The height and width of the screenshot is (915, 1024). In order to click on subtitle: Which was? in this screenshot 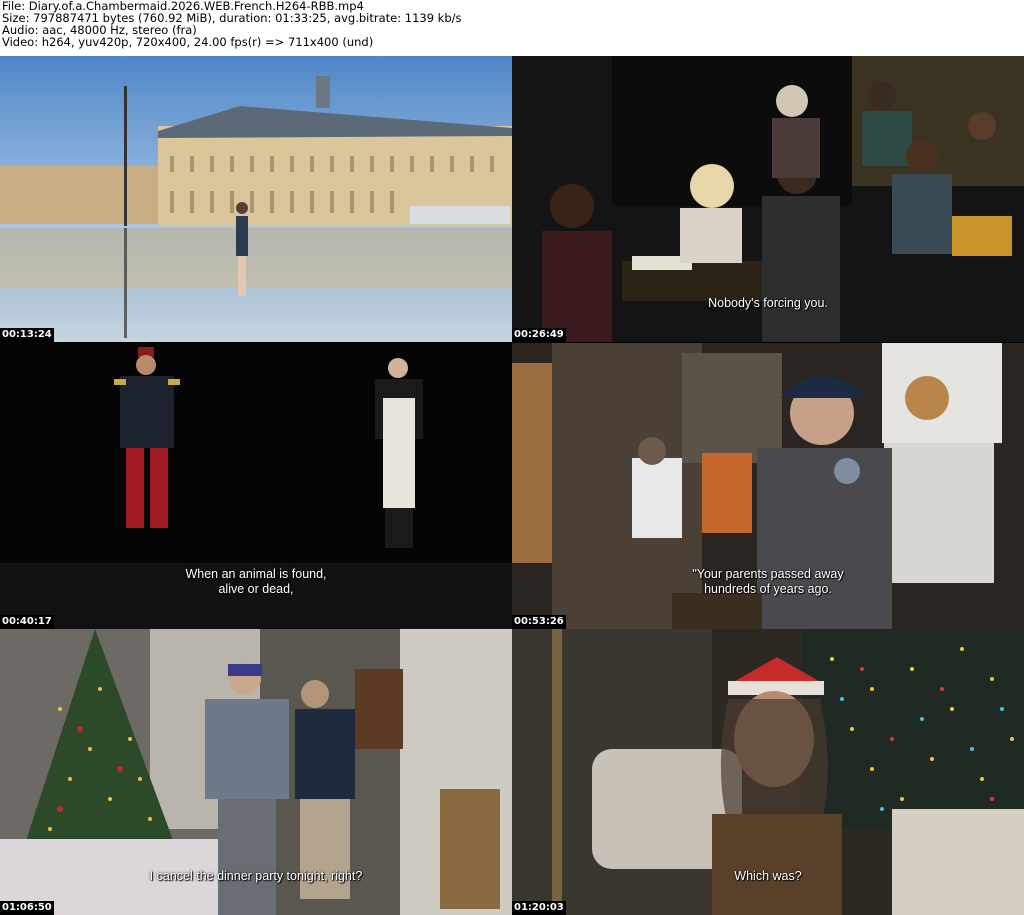, I will do `click(768, 876)`.